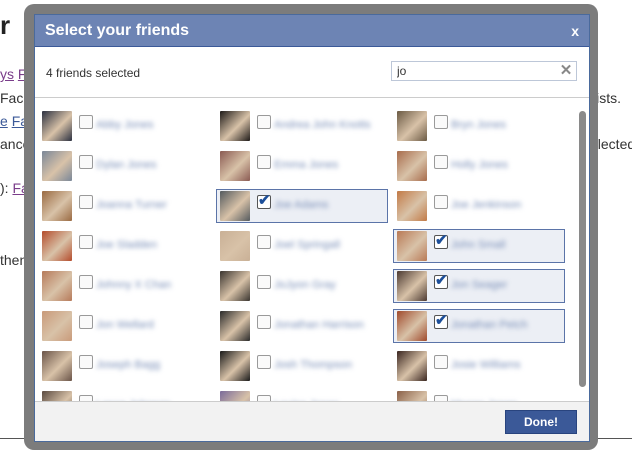  Describe the element at coordinates (479, 366) in the screenshot. I see `friend-item: Josie Williams` at that location.